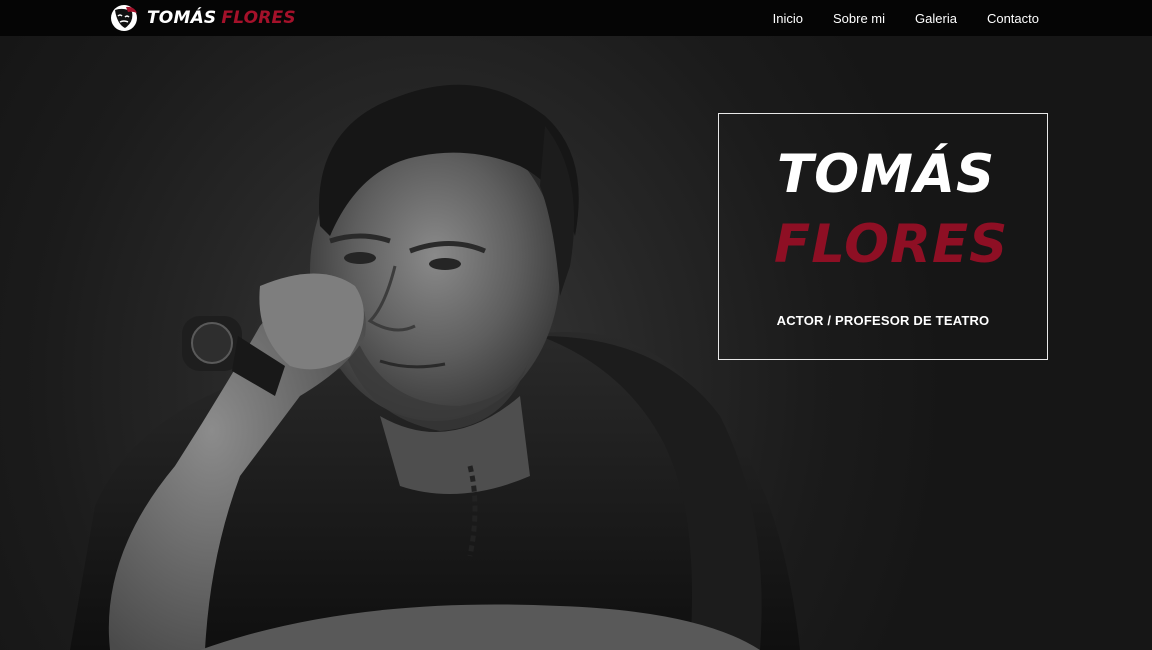 The width and height of the screenshot is (1152, 650). Describe the element at coordinates (906, 18) in the screenshot. I see `nav-links: Inicio Sobre mi Galeria Contacto` at that location.